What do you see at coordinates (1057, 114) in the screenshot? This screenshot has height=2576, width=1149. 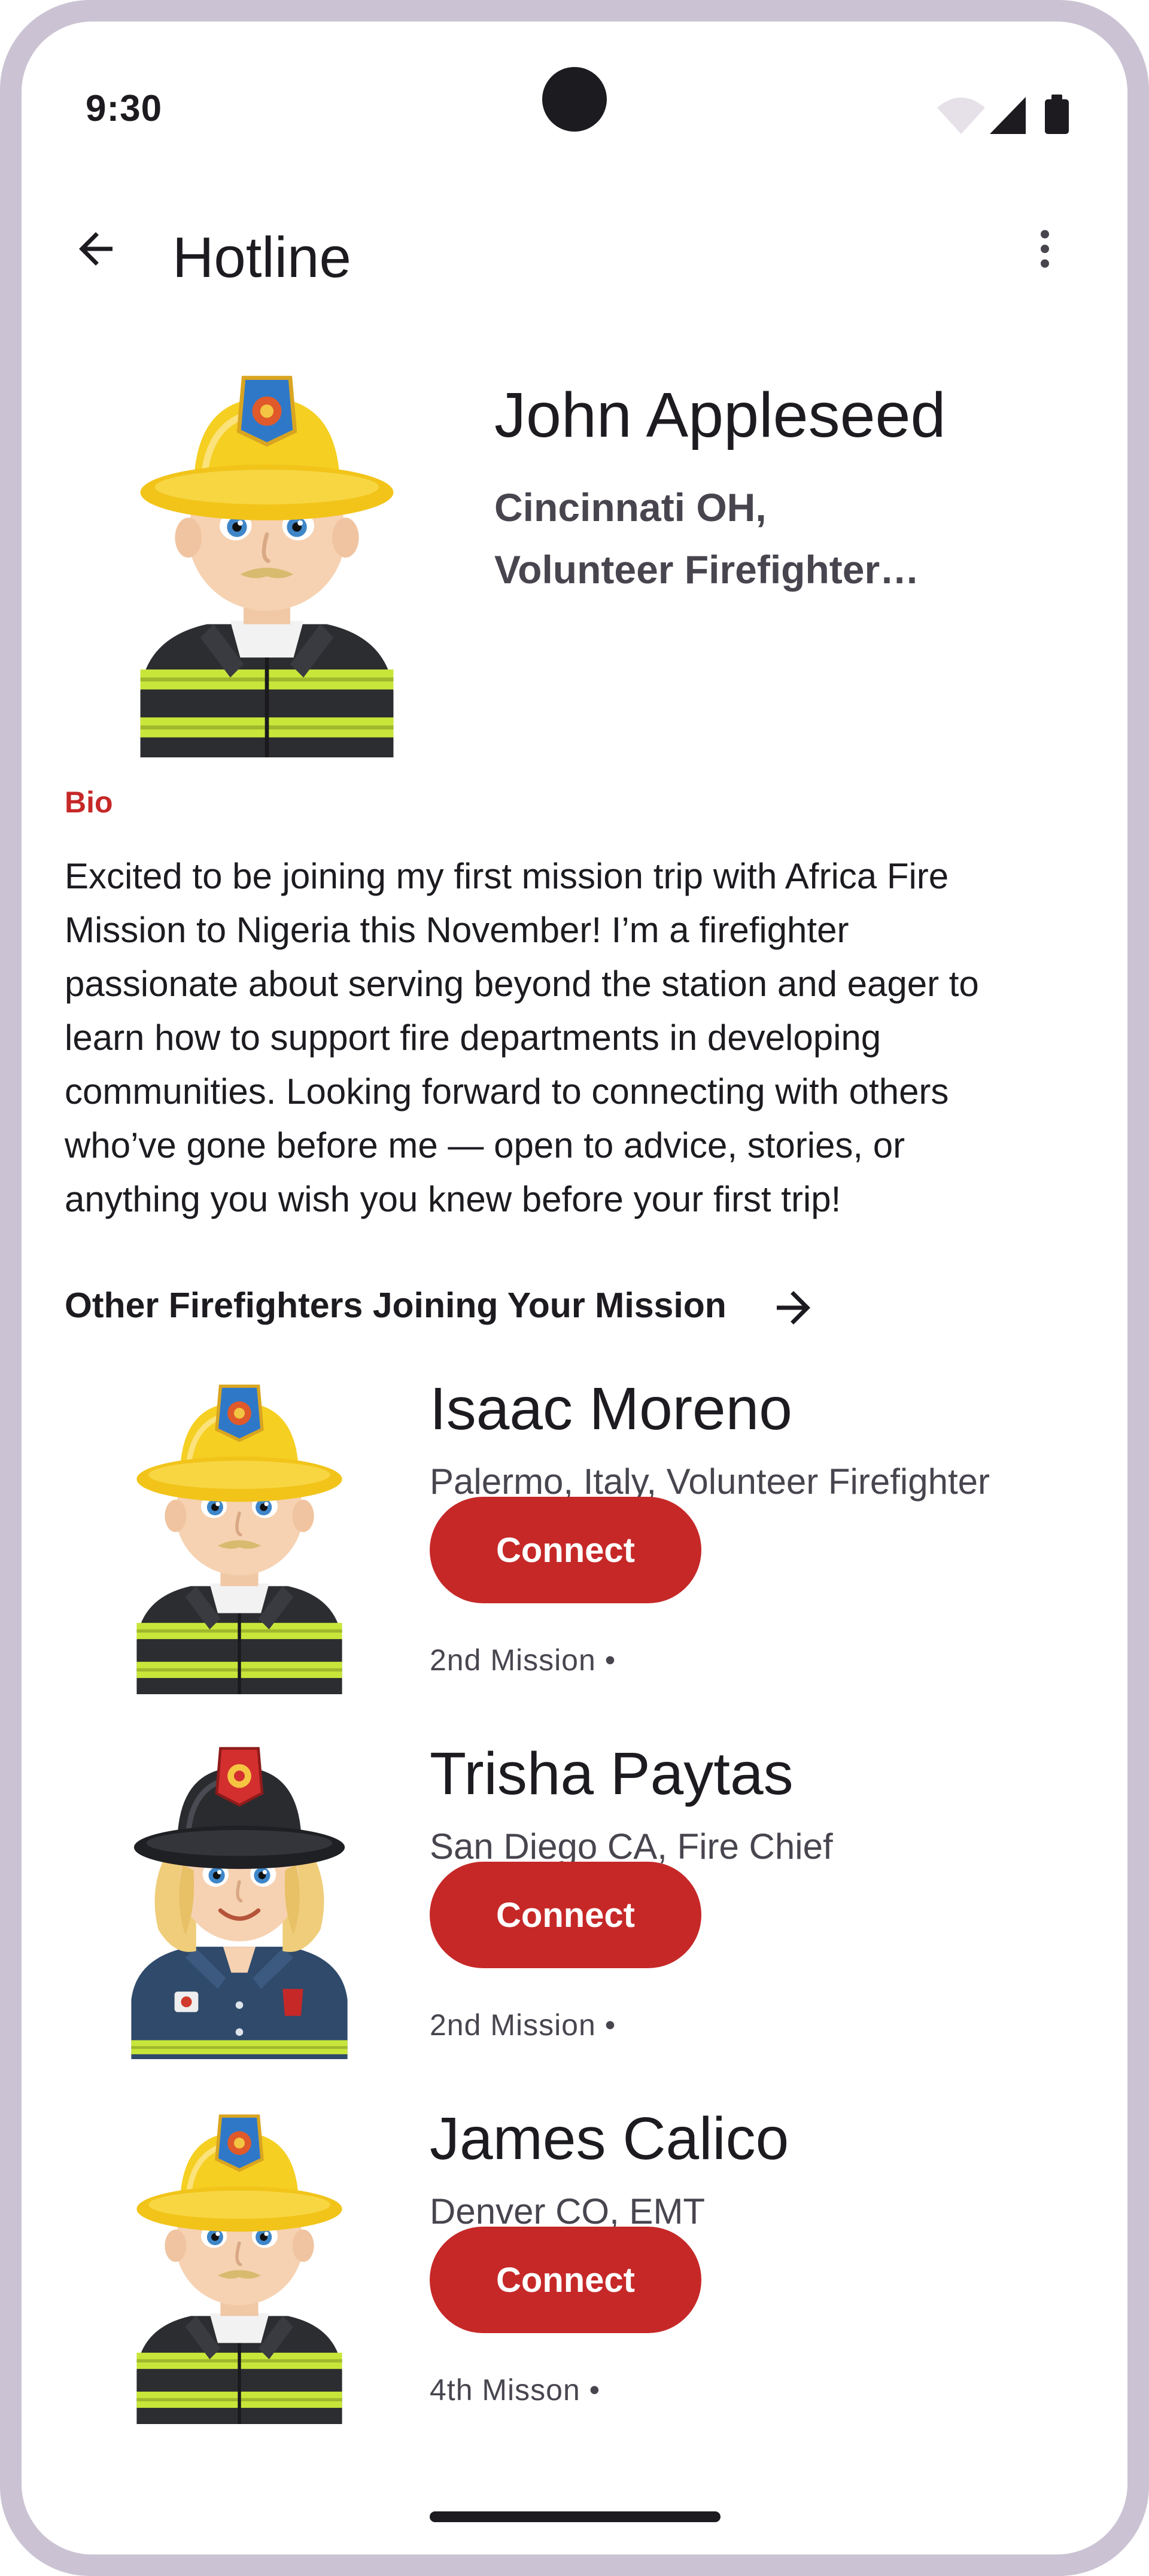 I see `battery-icon` at bounding box center [1057, 114].